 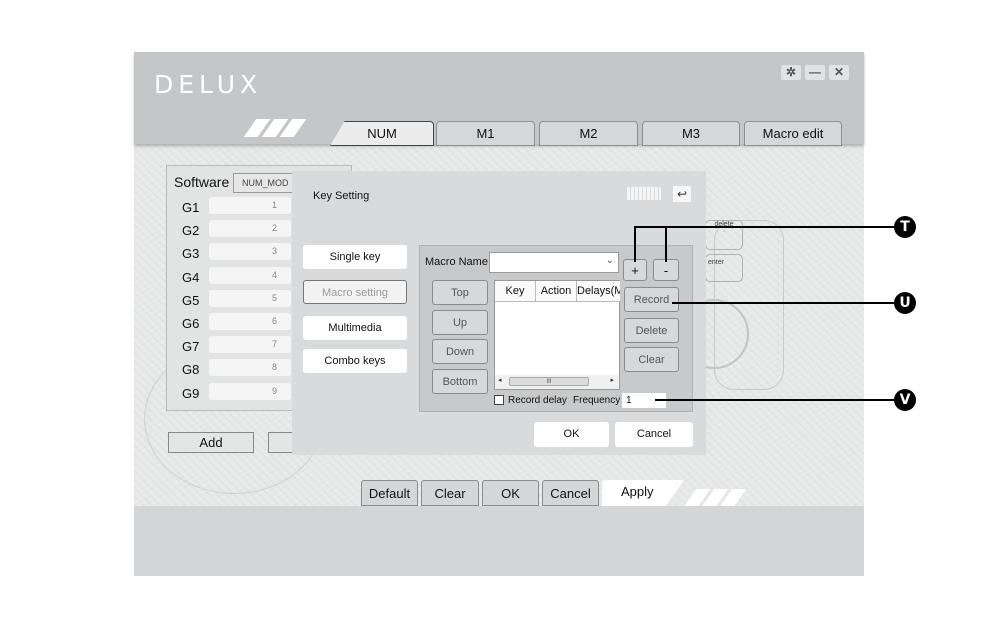 What do you see at coordinates (191, 393) in the screenshot?
I see `g-key-label: G9` at bounding box center [191, 393].